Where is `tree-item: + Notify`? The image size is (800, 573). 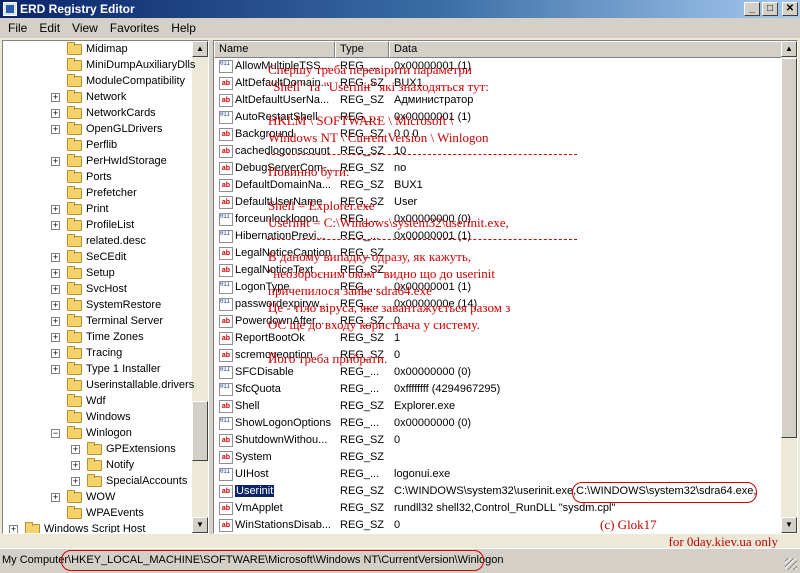
tree-item: + Notify is located at coordinates (97, 465).